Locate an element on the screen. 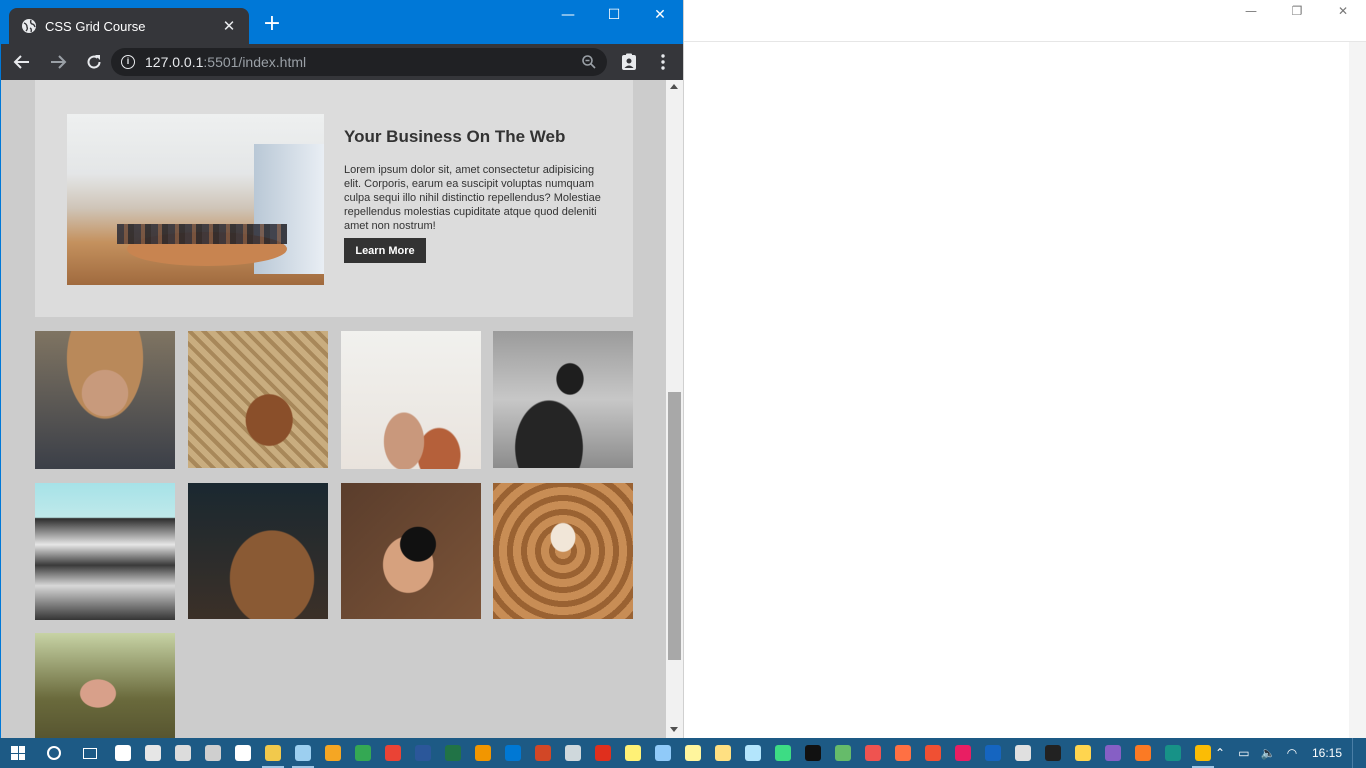 This screenshot has width=1366, height=768. taskbar-app-clock is located at coordinates (873, 753).